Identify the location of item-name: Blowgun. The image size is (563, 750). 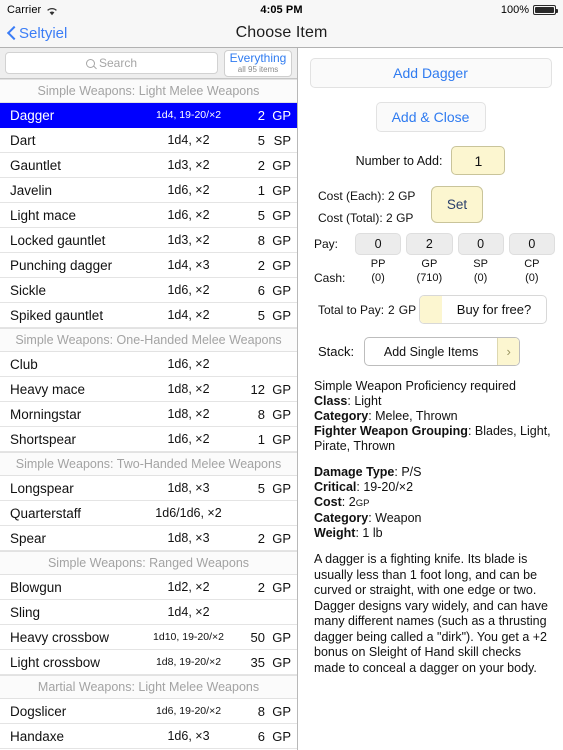
(36, 587).